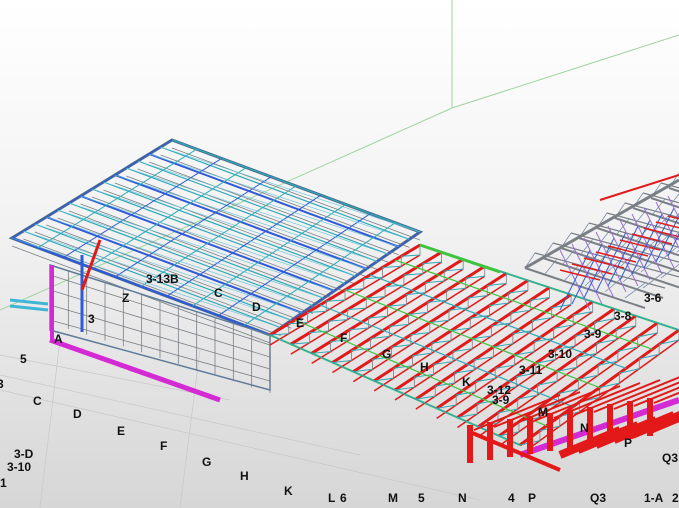 The width and height of the screenshot is (679, 508). What do you see at coordinates (511, 498) in the screenshot?
I see `grid-label-4: 4` at bounding box center [511, 498].